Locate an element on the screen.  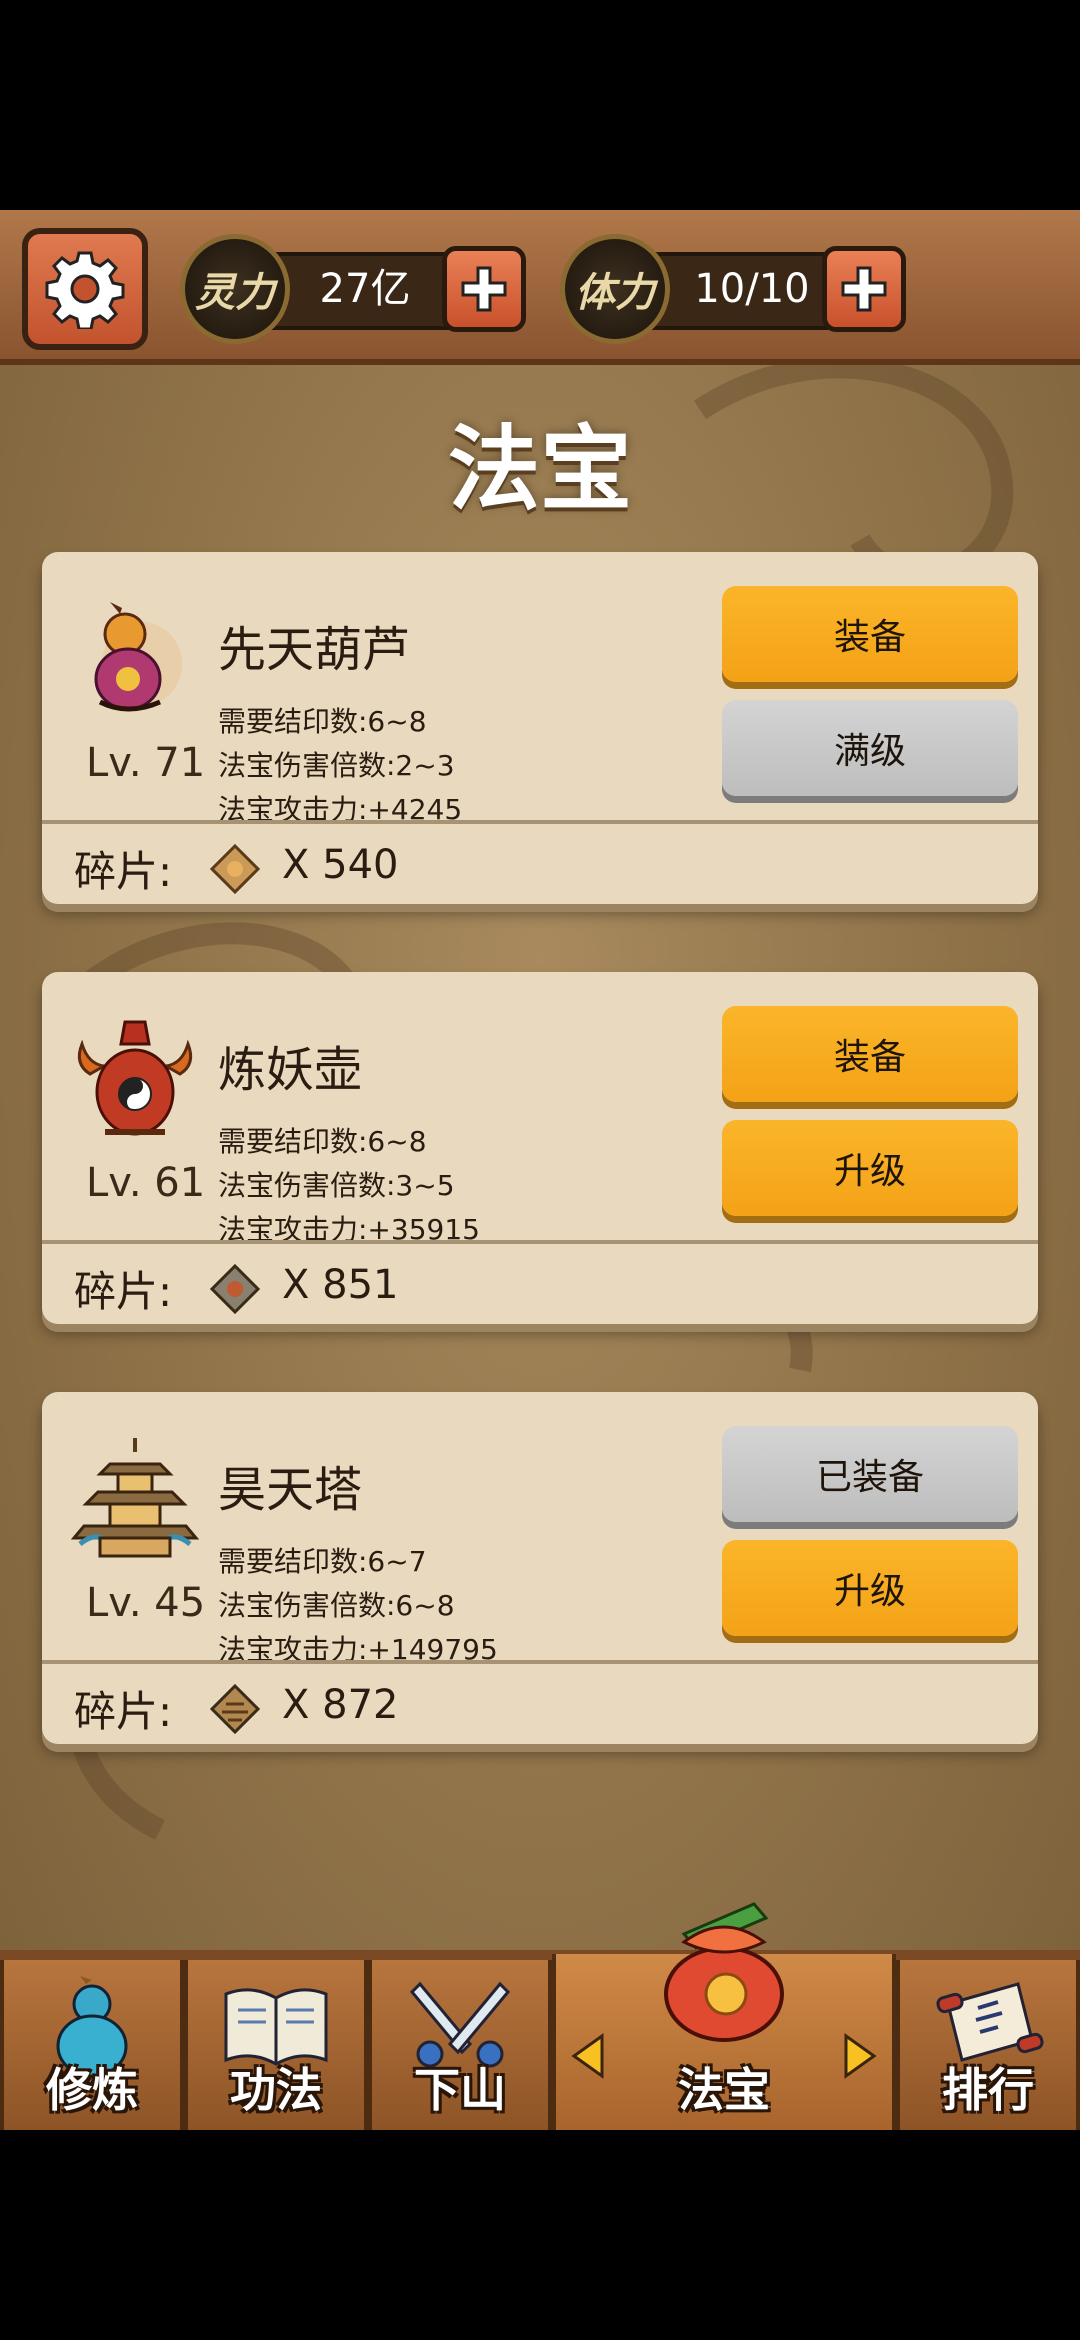
bottom-nav: 修炼 功法 下山 法宝 排行 is located at coordinates (540, 2016).